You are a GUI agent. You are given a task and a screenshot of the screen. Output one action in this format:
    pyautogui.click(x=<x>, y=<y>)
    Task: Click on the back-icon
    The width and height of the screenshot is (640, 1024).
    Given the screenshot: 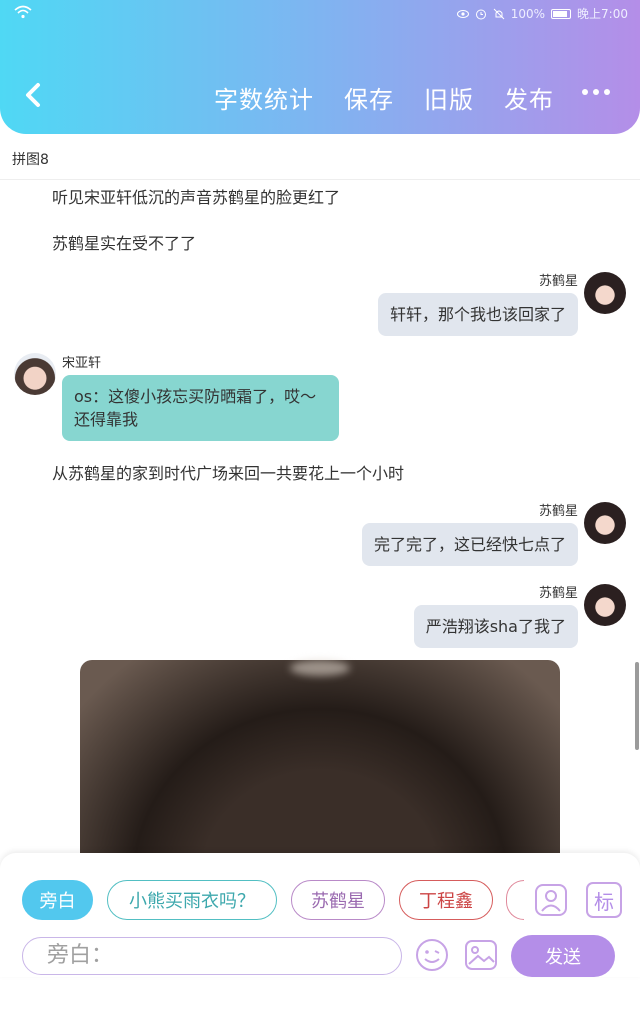 What is the action you would take?
    pyautogui.click(x=33, y=95)
    